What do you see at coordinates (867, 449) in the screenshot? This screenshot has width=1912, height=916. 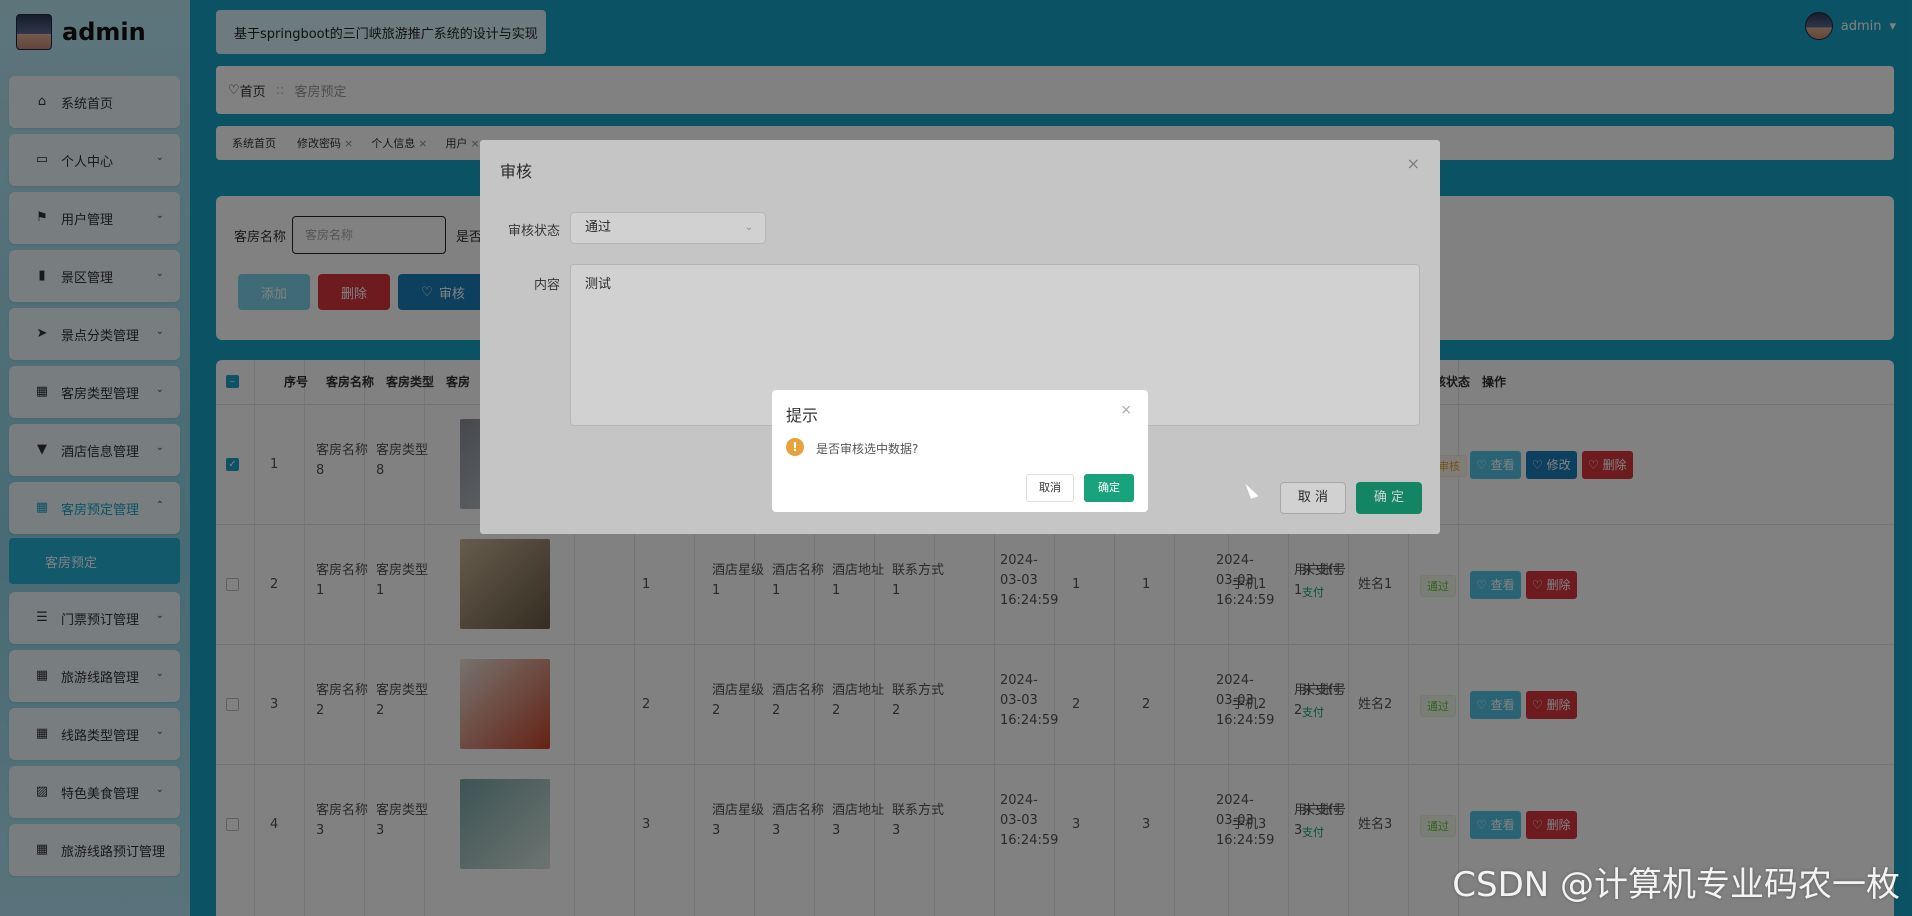 I see `confirm-message: 是否审核选中数据?` at bounding box center [867, 449].